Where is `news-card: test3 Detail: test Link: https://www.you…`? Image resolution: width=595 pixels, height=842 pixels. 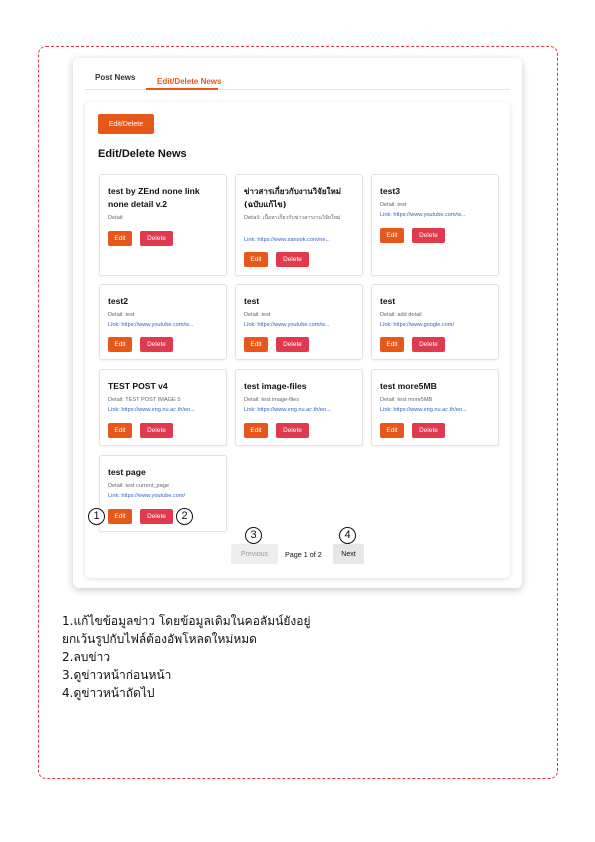 news-card: test3 Detail: test Link: https://www.you… is located at coordinates (435, 225).